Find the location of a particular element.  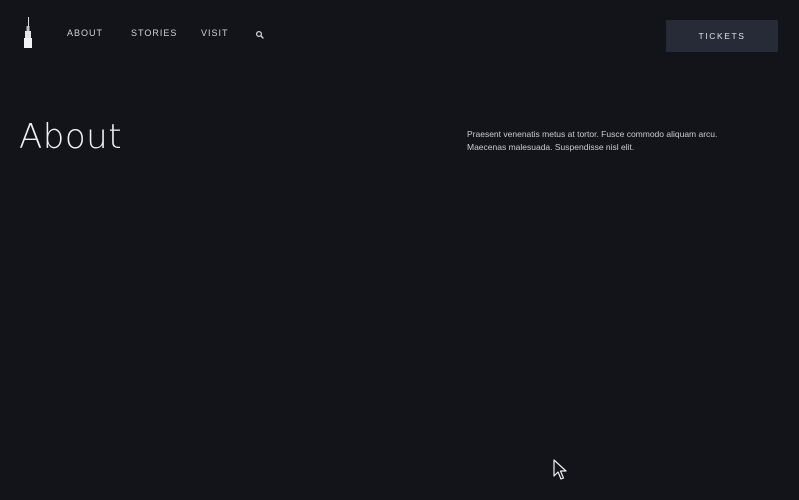

nav-about: ABOUT is located at coordinates (85, 33).